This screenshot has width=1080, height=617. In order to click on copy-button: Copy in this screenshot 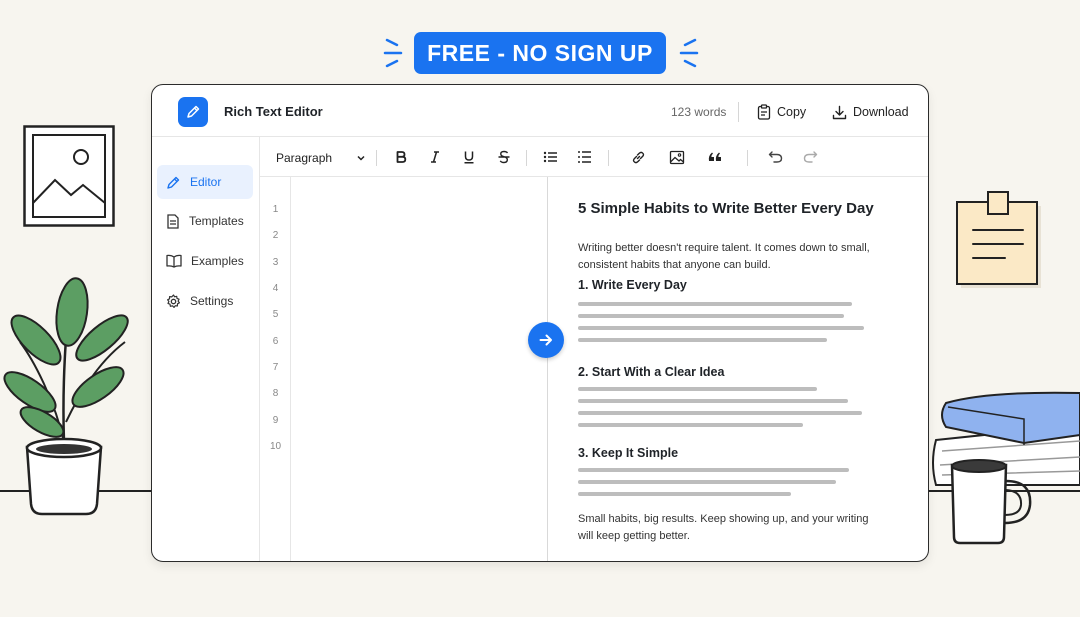, I will do `click(781, 112)`.